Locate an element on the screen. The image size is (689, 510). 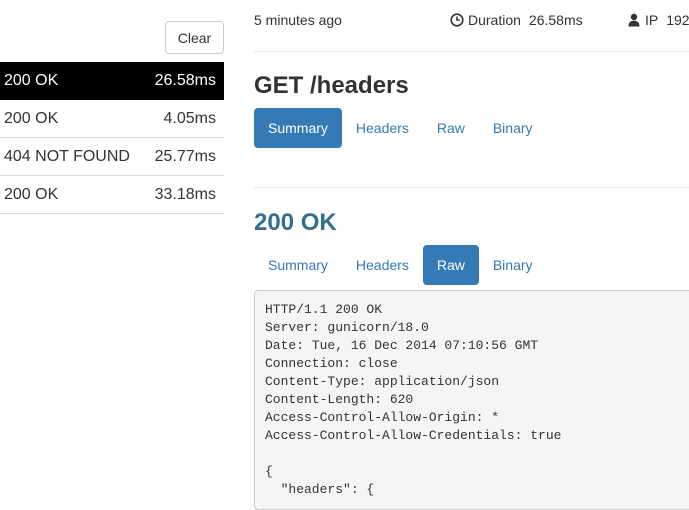
request-tab-binary: Binary is located at coordinates (513, 128).